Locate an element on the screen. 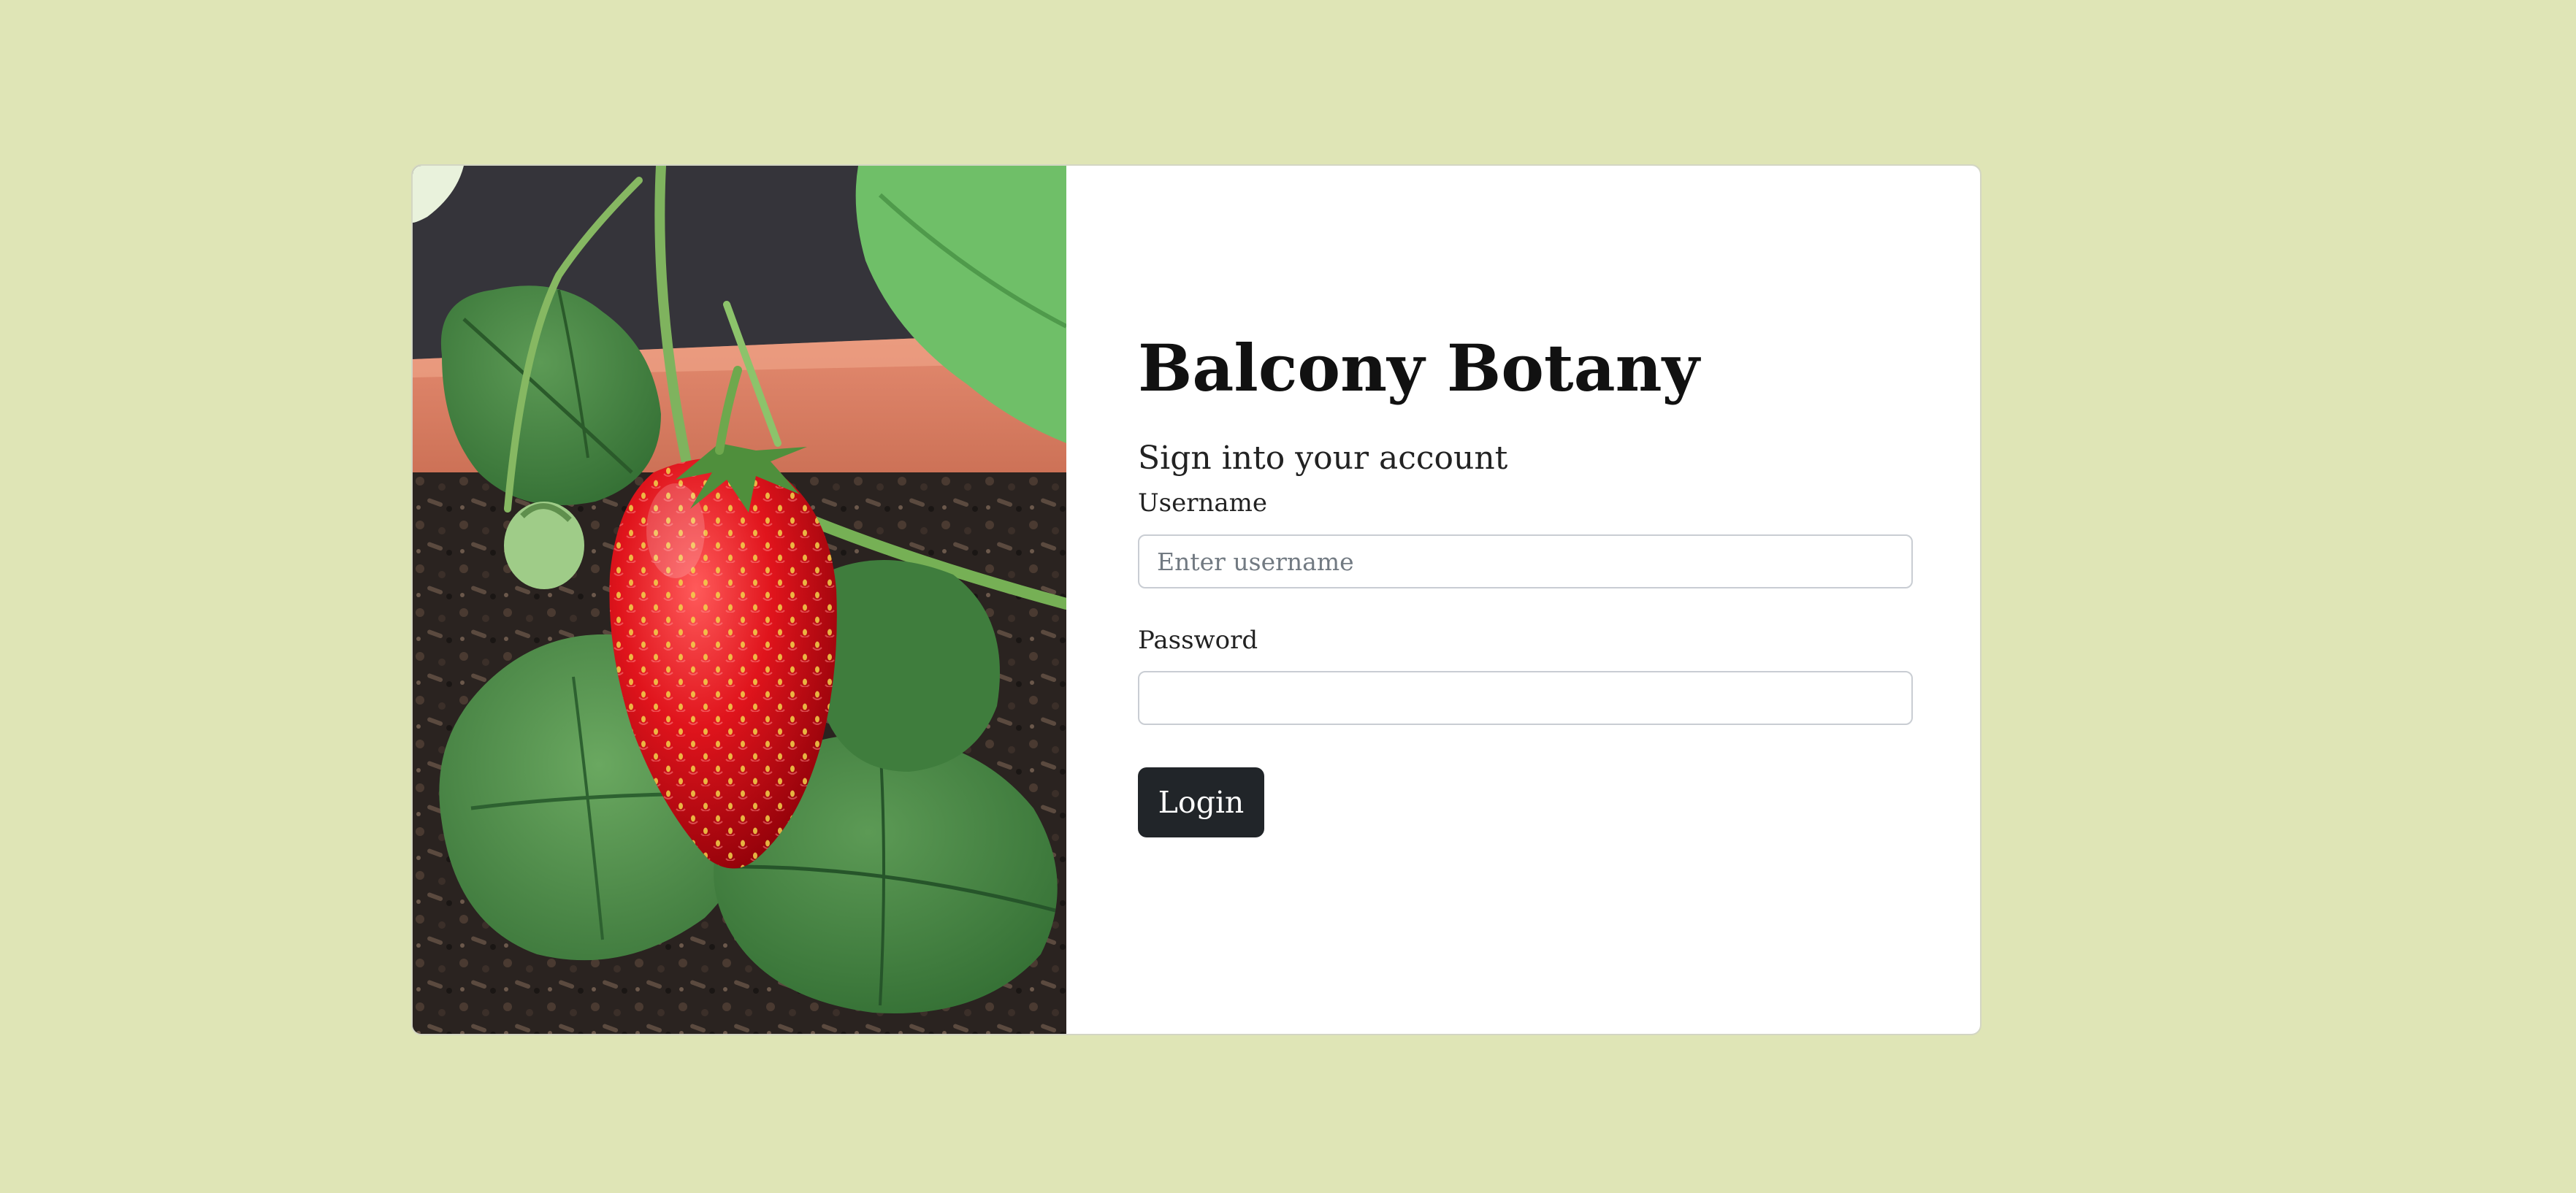 The height and width of the screenshot is (1193, 2576). username-label: Username is located at coordinates (1203, 503).